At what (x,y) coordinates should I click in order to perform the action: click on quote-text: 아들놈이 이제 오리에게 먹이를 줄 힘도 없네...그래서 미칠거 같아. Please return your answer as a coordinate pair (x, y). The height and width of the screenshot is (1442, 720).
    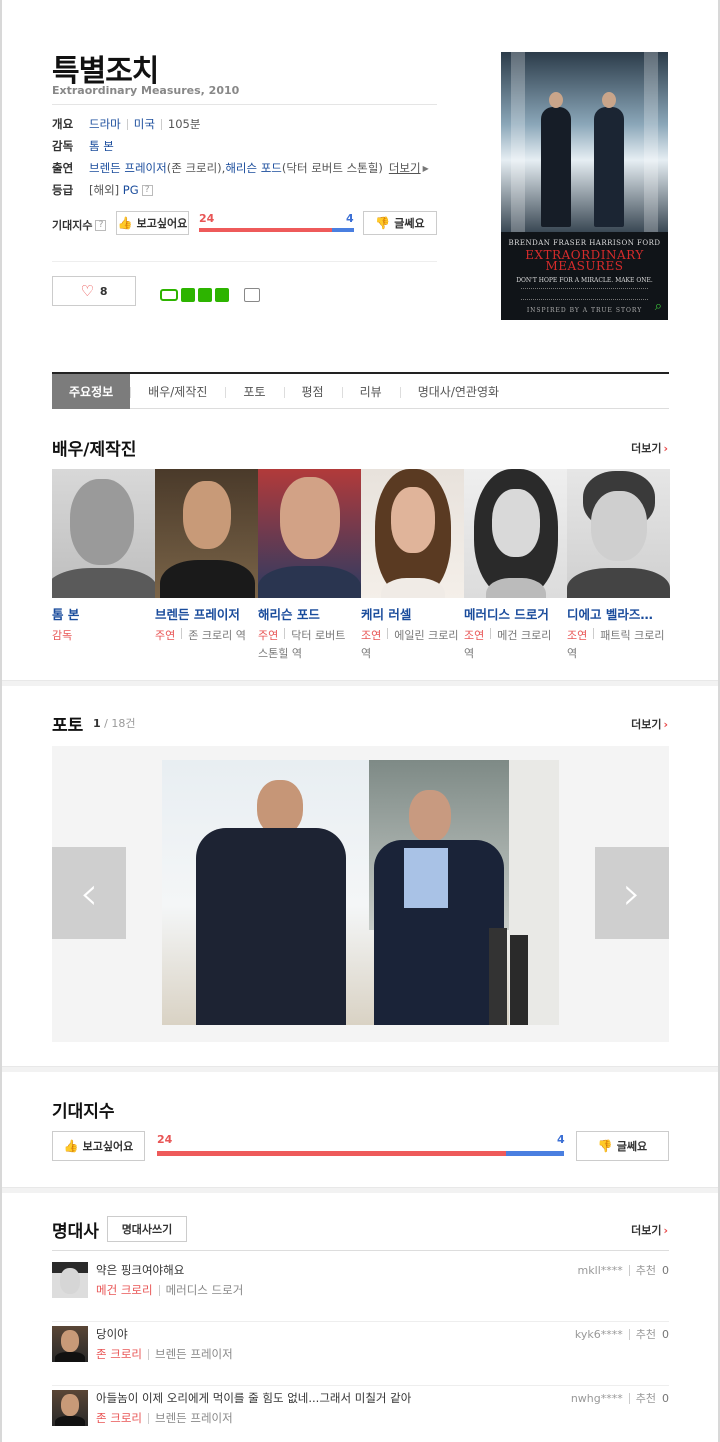
    Looking at the image, I should click on (254, 1398).